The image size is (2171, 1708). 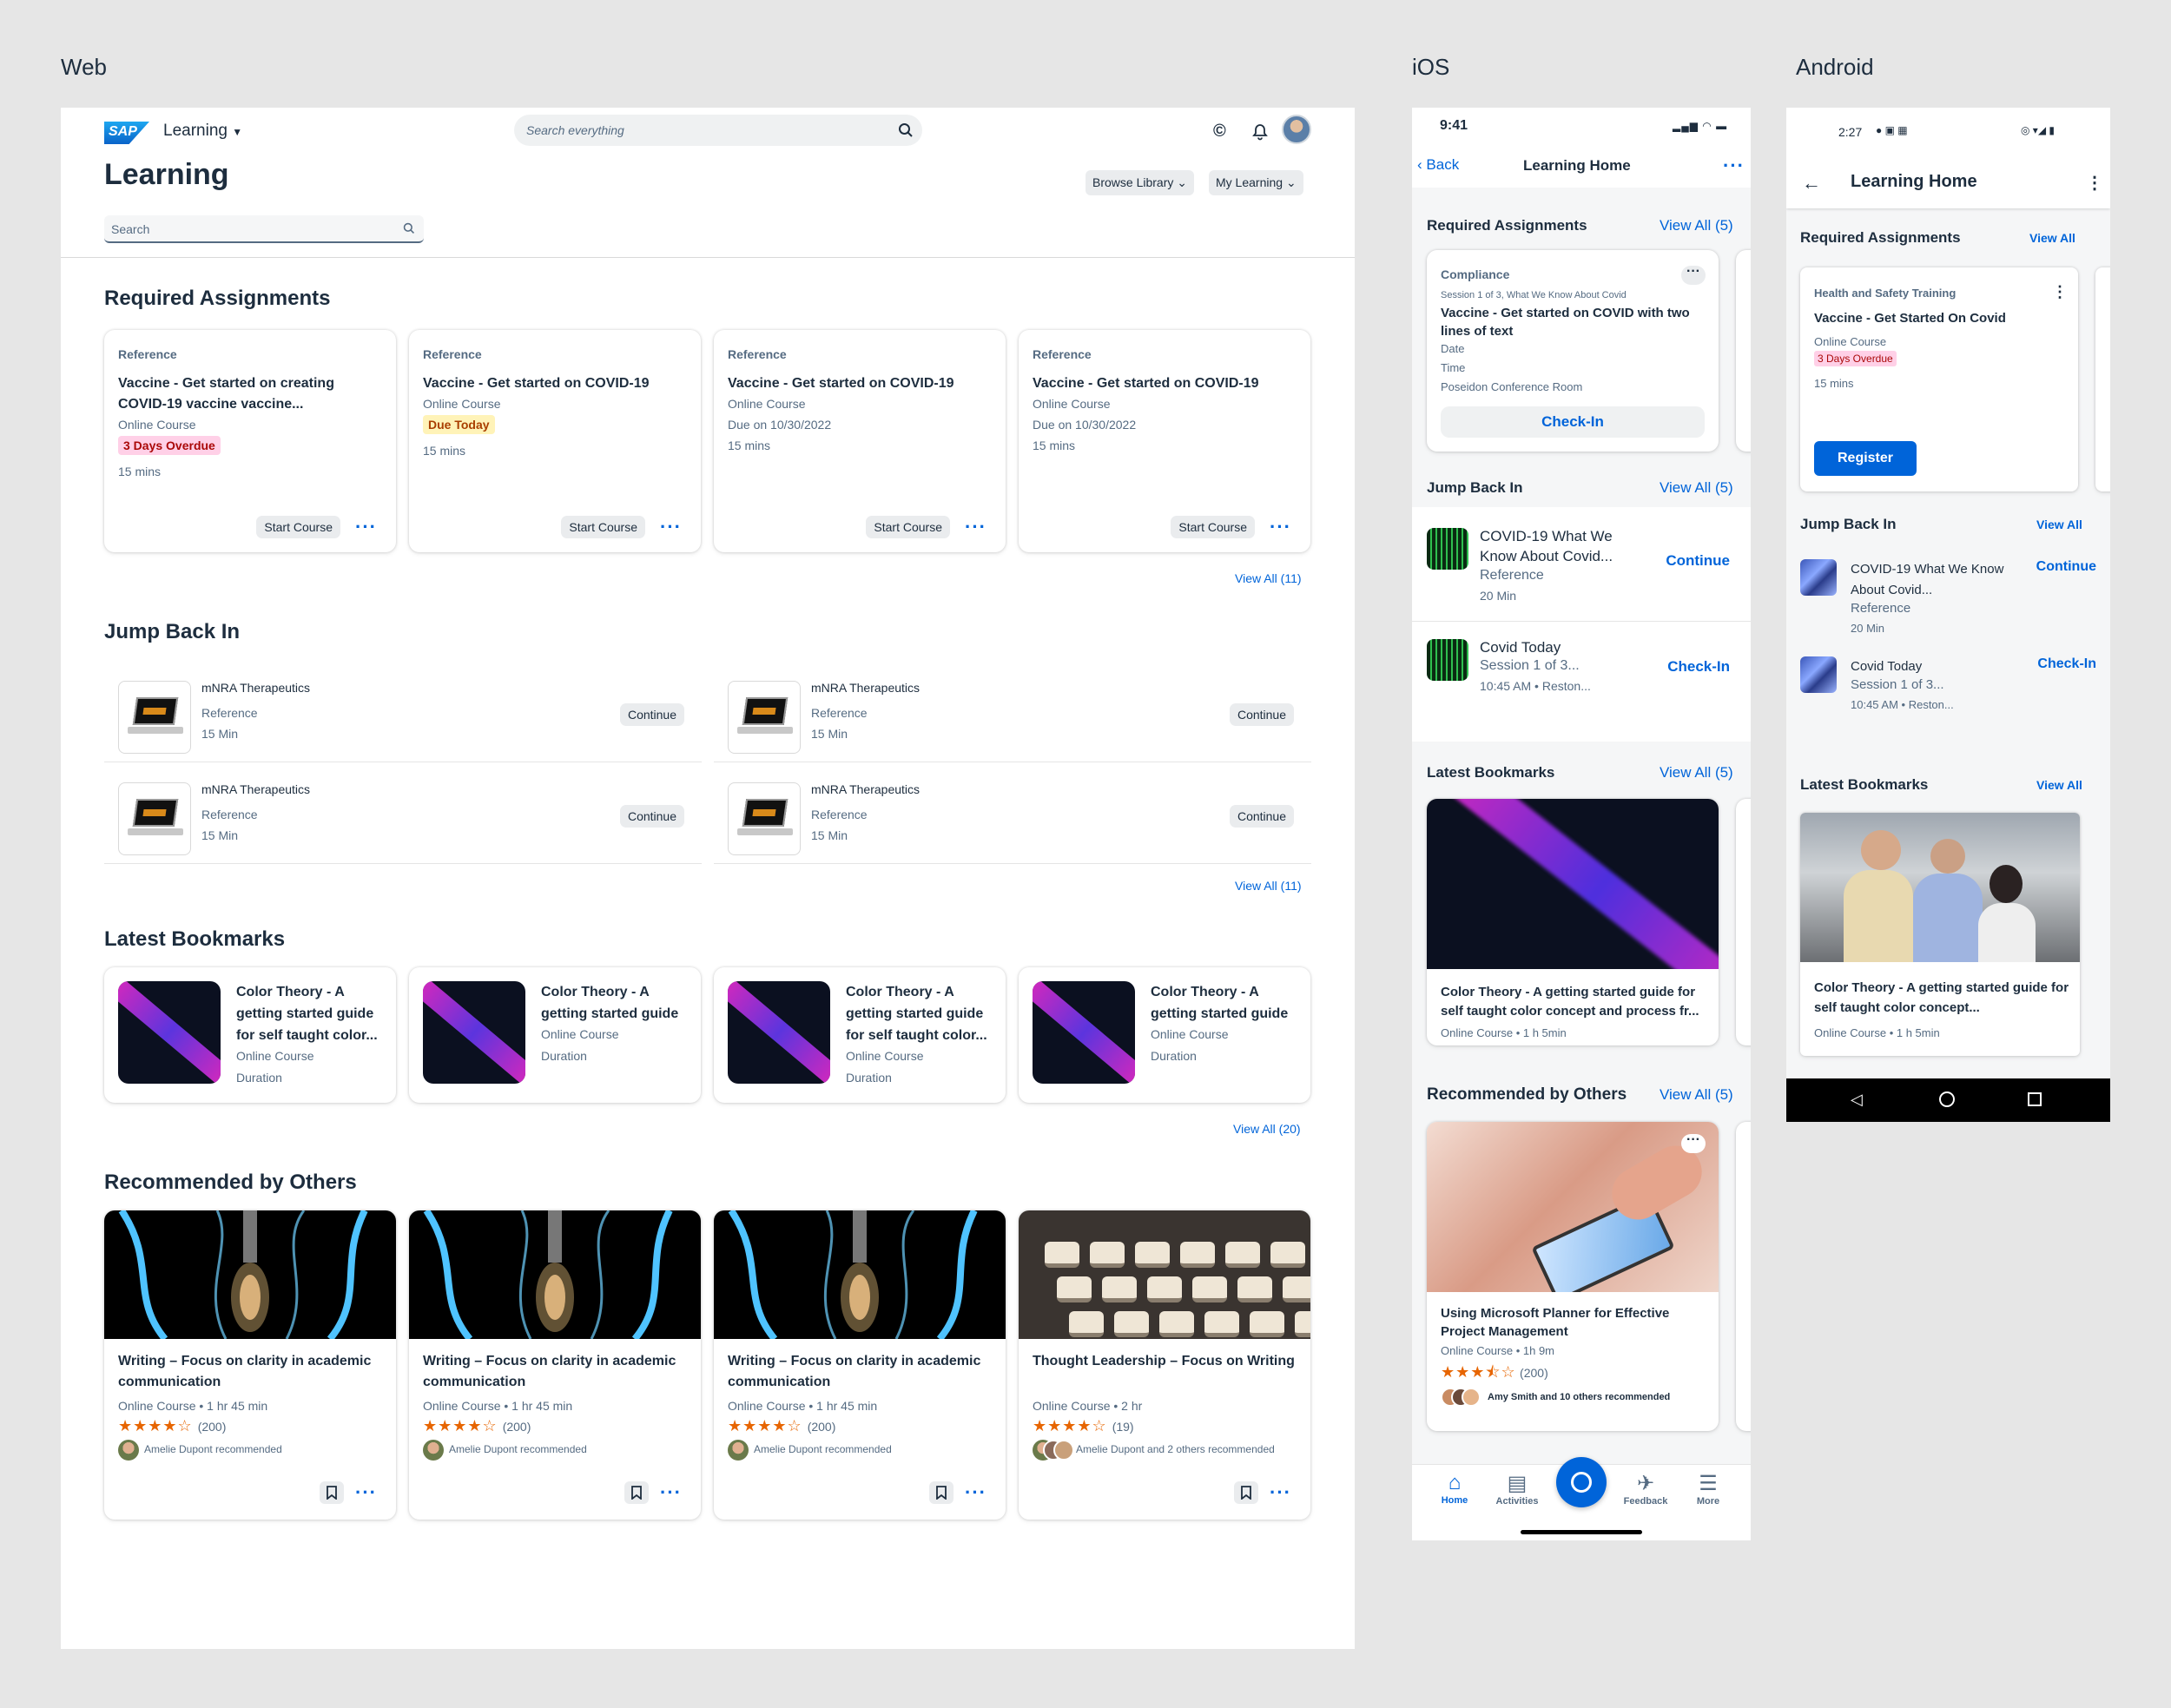 What do you see at coordinates (1708, 1483) in the screenshot?
I see `more-icon: ☰` at bounding box center [1708, 1483].